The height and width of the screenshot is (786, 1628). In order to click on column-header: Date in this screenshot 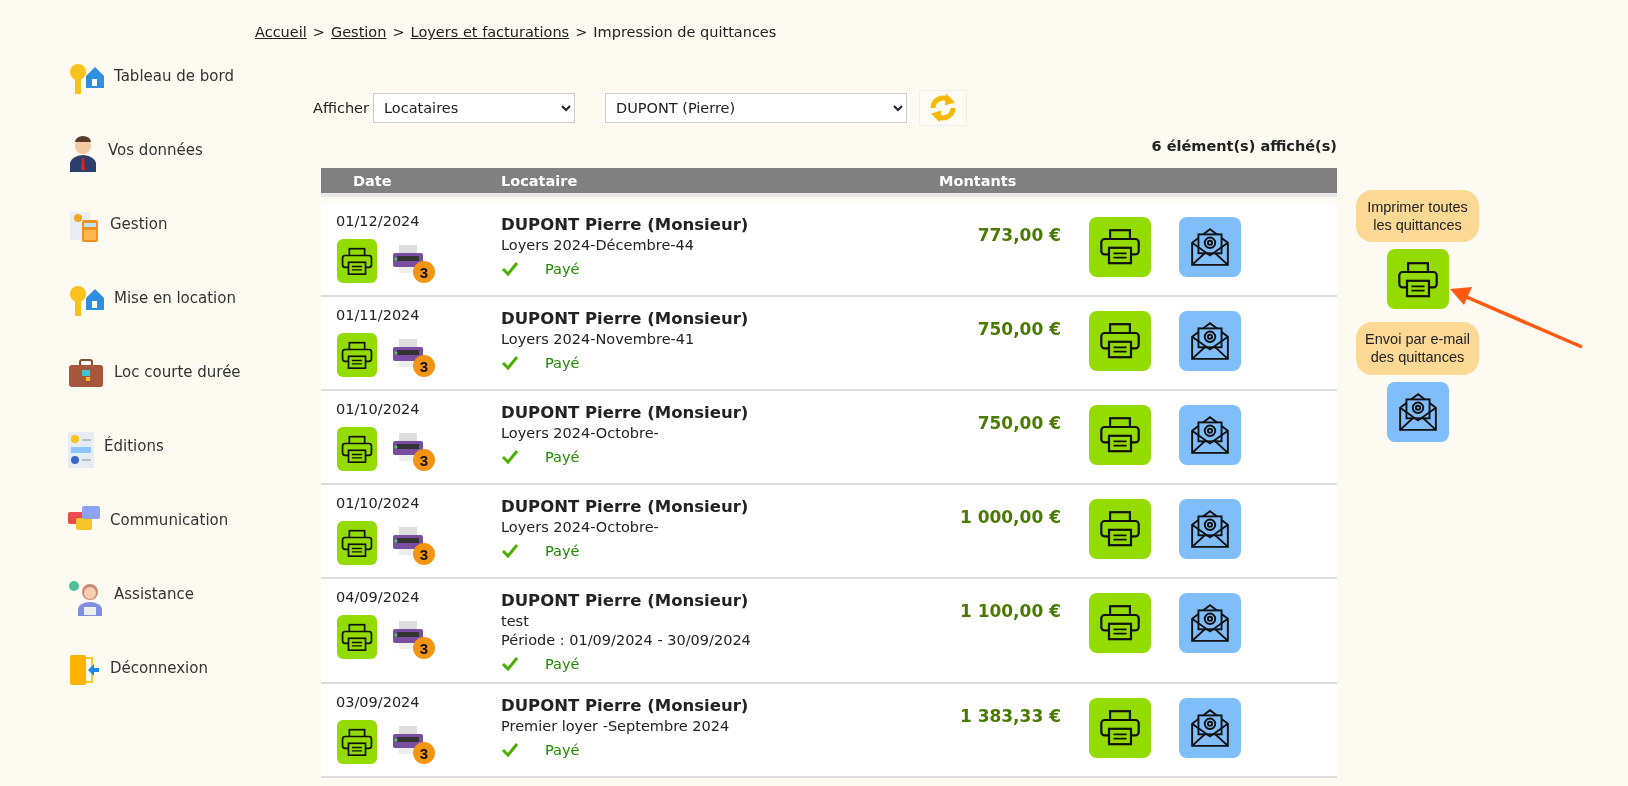, I will do `click(372, 180)`.